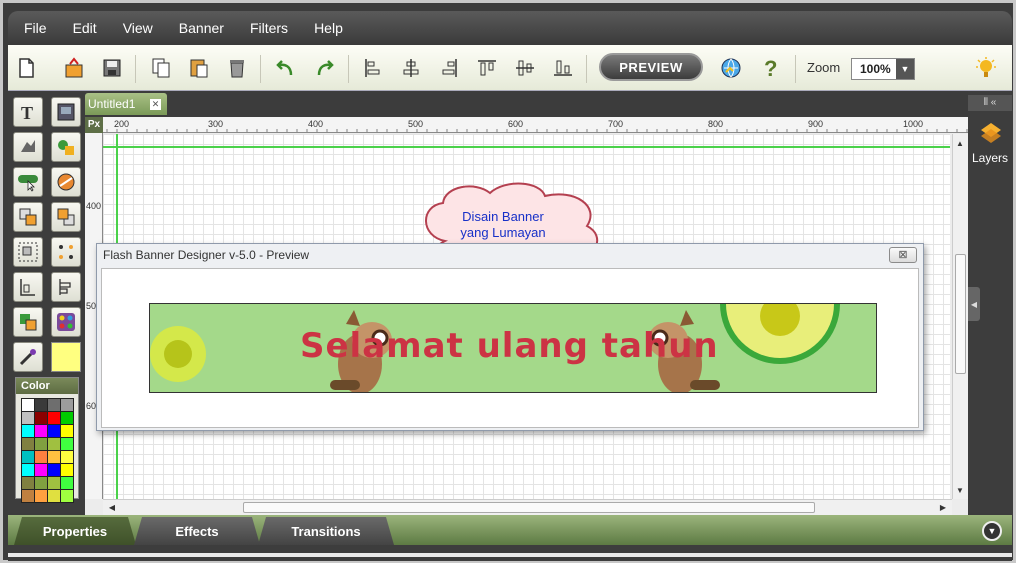  What do you see at coordinates (161, 68) in the screenshot?
I see `copy-icon` at bounding box center [161, 68].